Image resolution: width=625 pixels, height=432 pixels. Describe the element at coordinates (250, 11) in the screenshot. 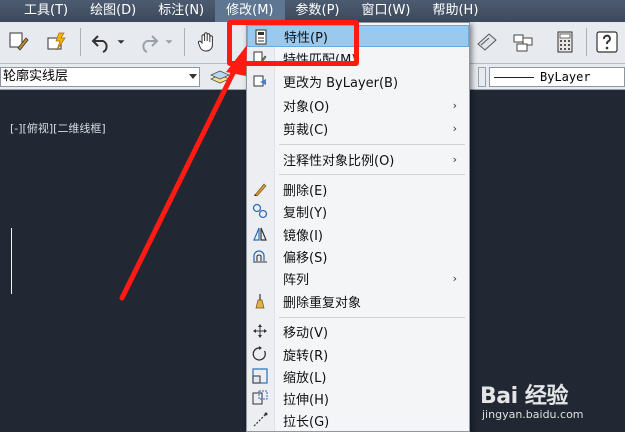

I see `menu-modify: 修改(M)` at that location.